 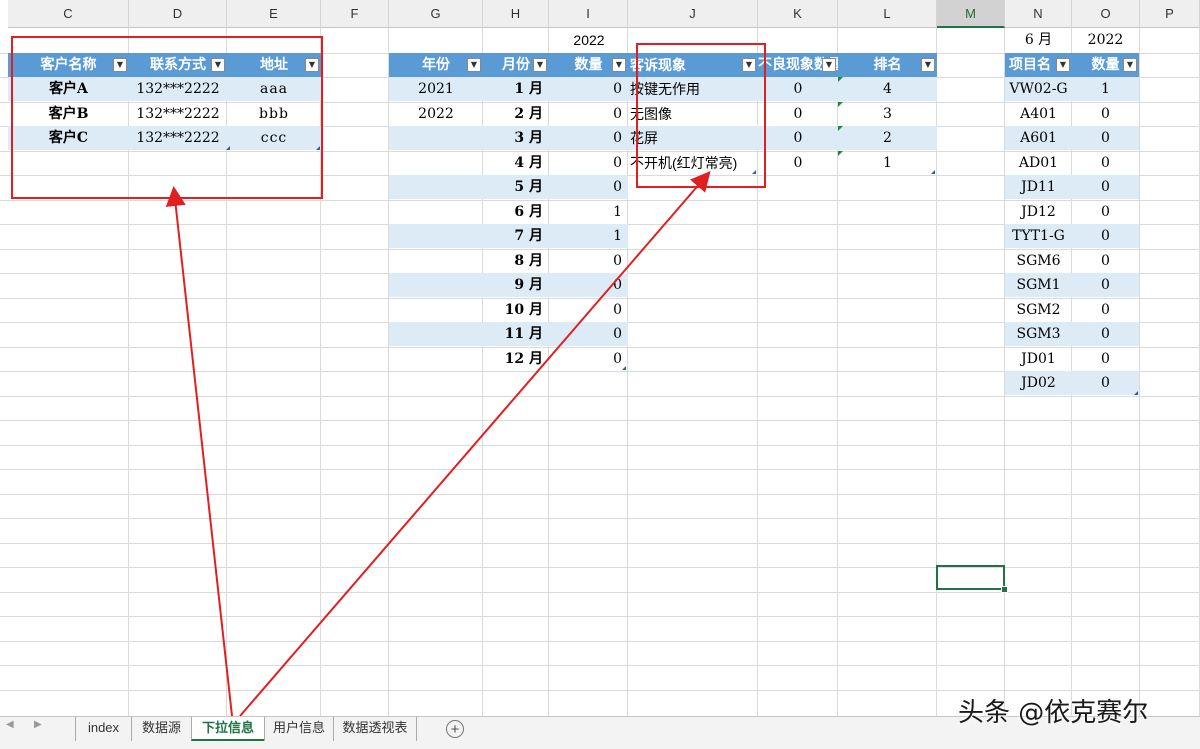 I want to click on sheet-tab-4: 数据透视表, so click(x=375, y=729).